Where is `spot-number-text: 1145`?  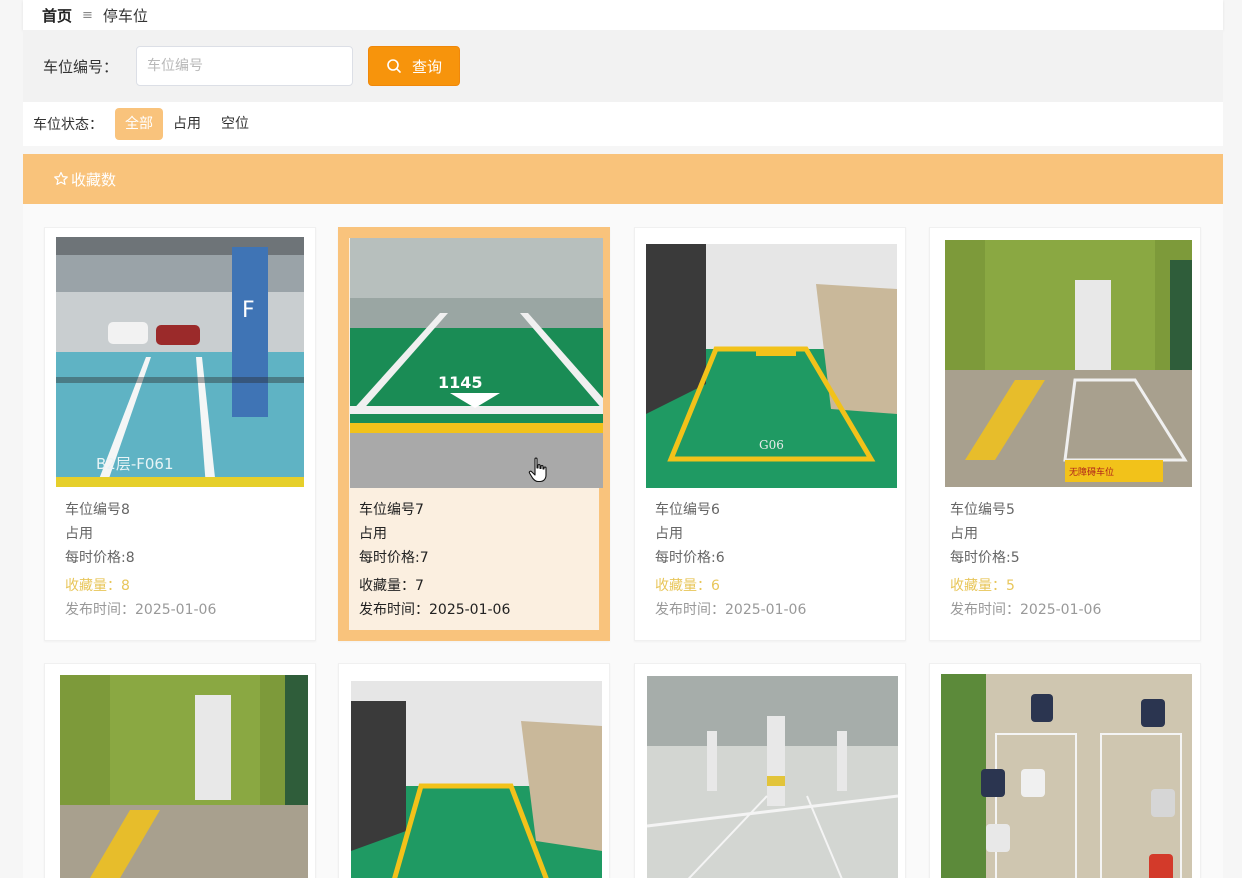 spot-number-text: 1145 is located at coordinates (460, 382).